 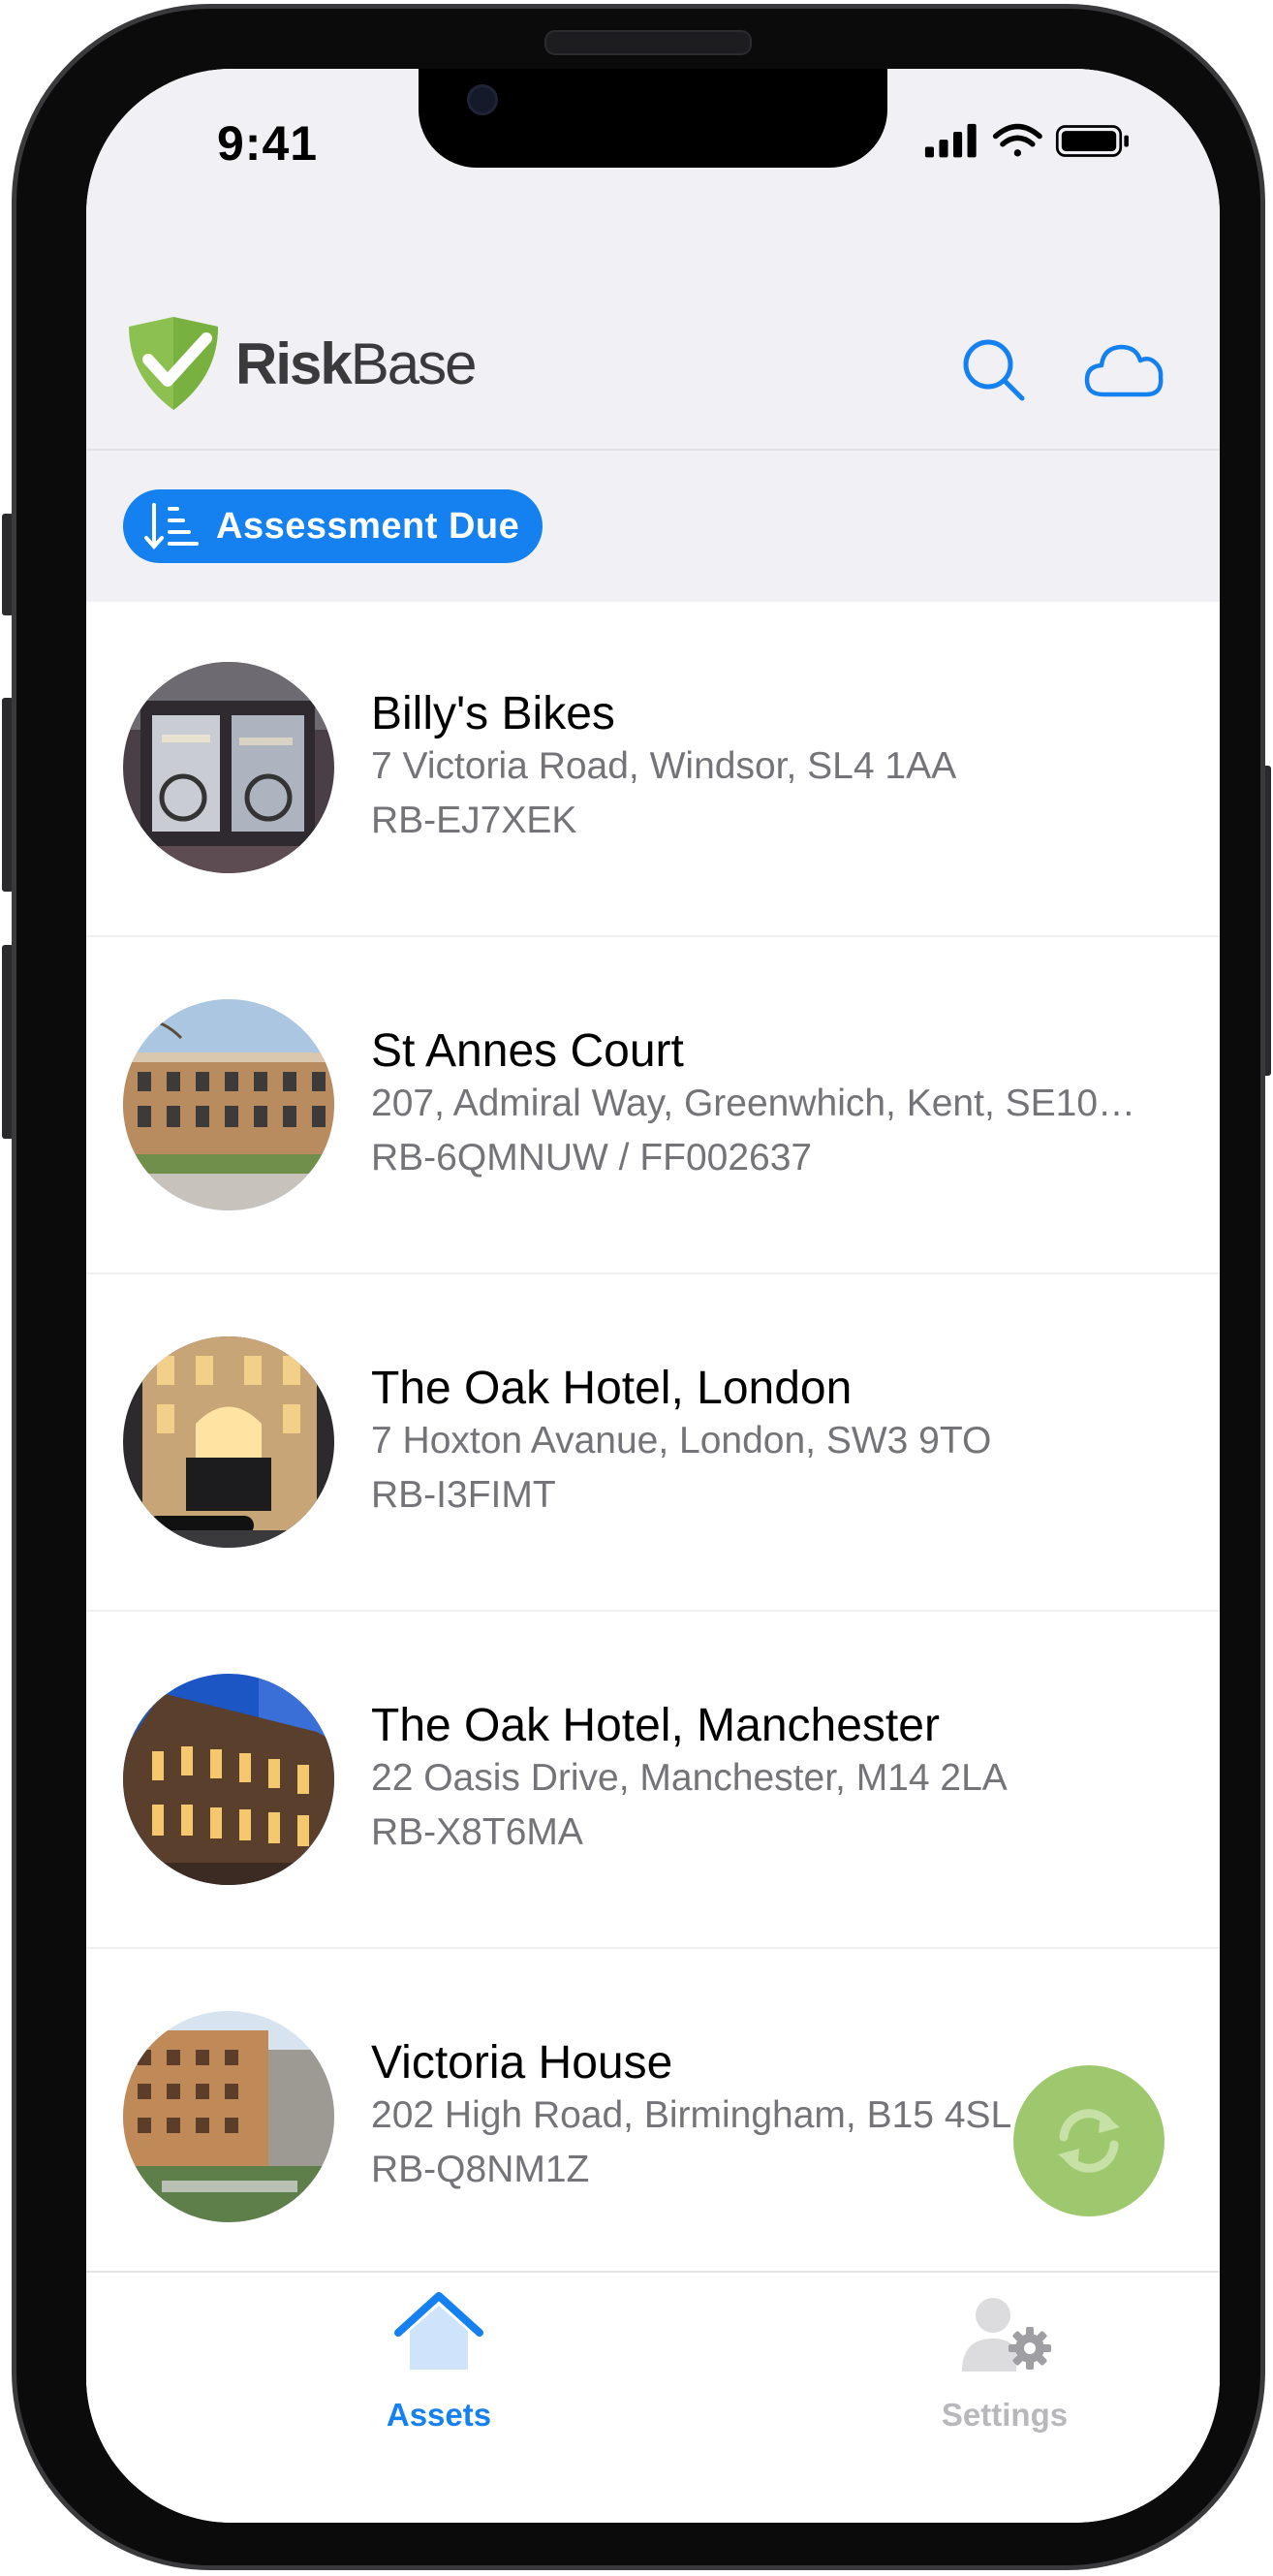 I want to click on asset-title: Victoria House, so click(x=522, y=2063).